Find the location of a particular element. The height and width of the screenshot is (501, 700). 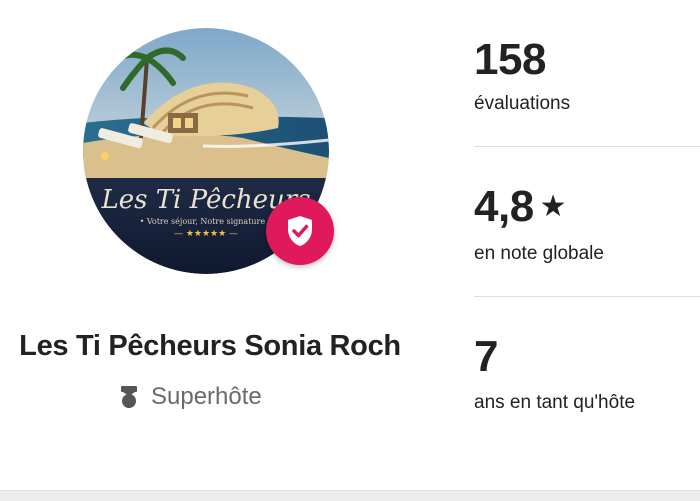

verified-shield-icon is located at coordinates (300, 231).